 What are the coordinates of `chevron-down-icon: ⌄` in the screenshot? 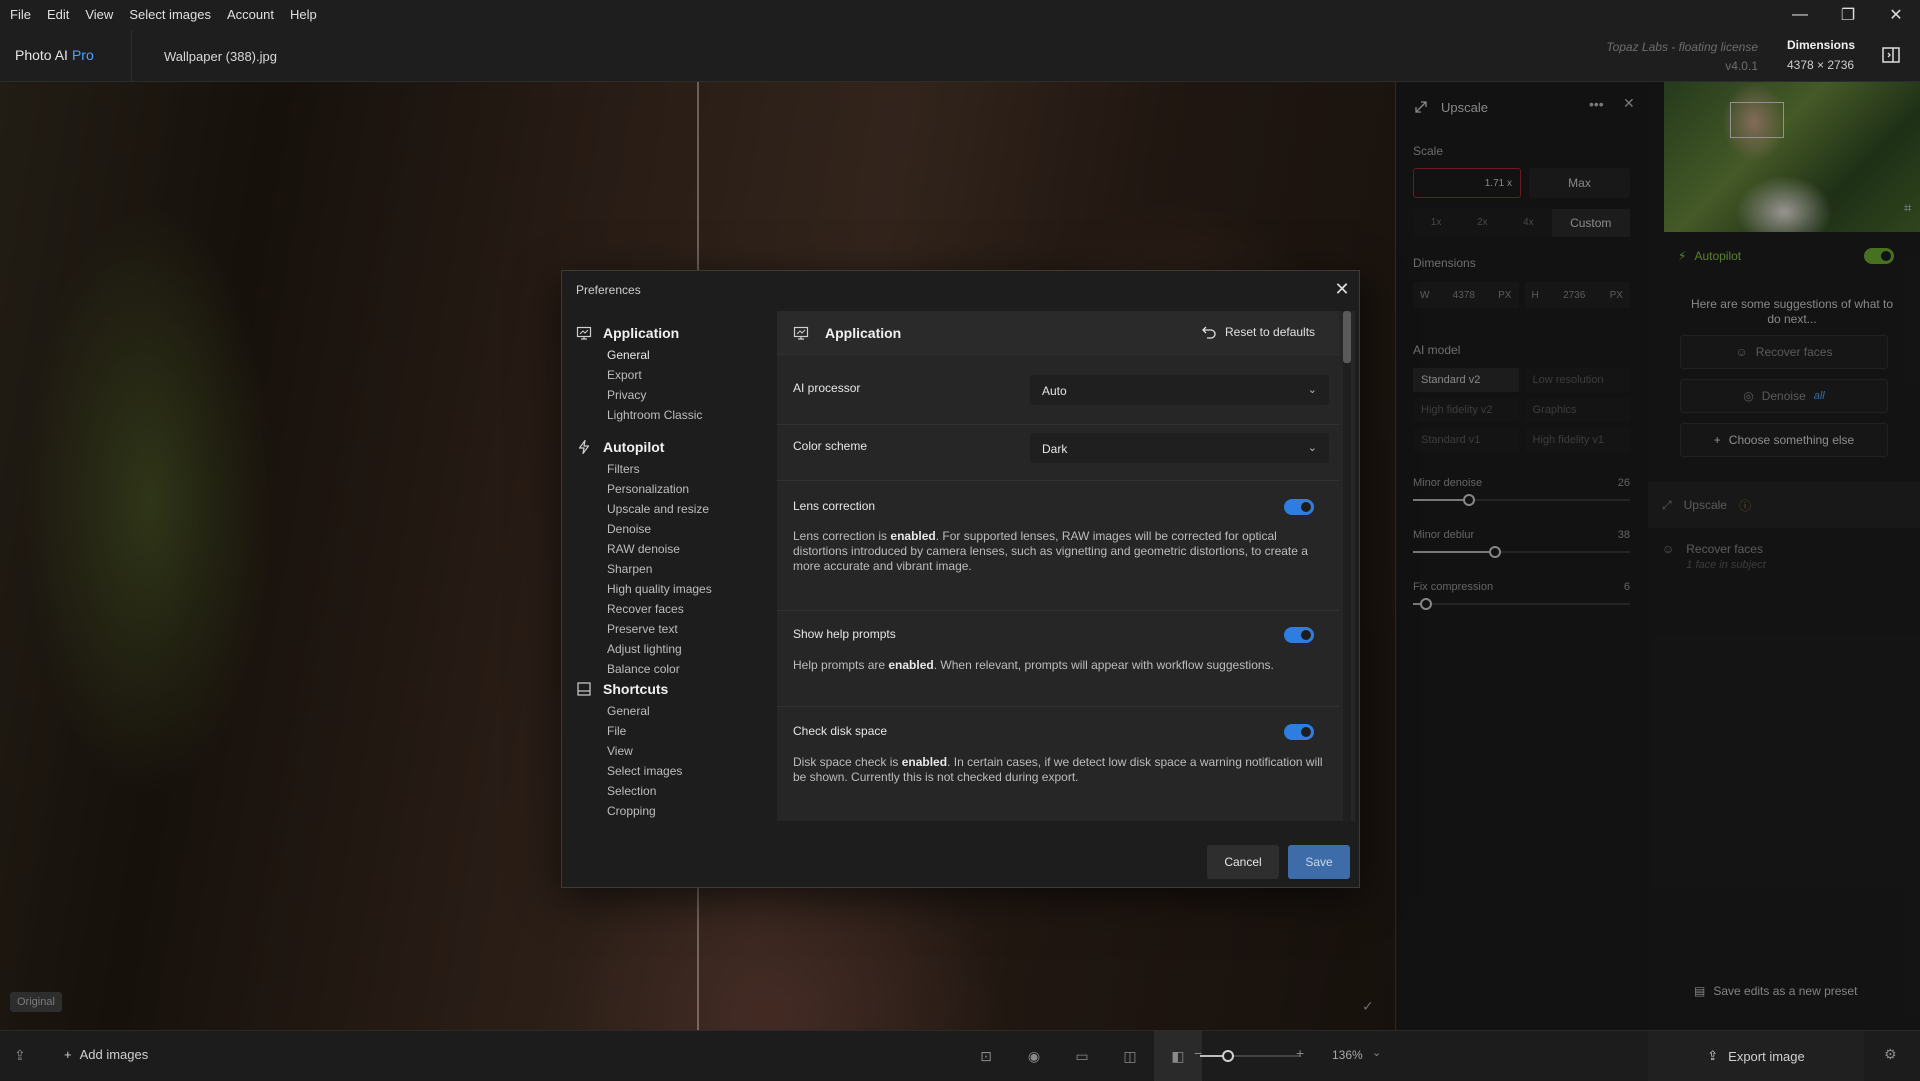 It's located at (1376, 1052).